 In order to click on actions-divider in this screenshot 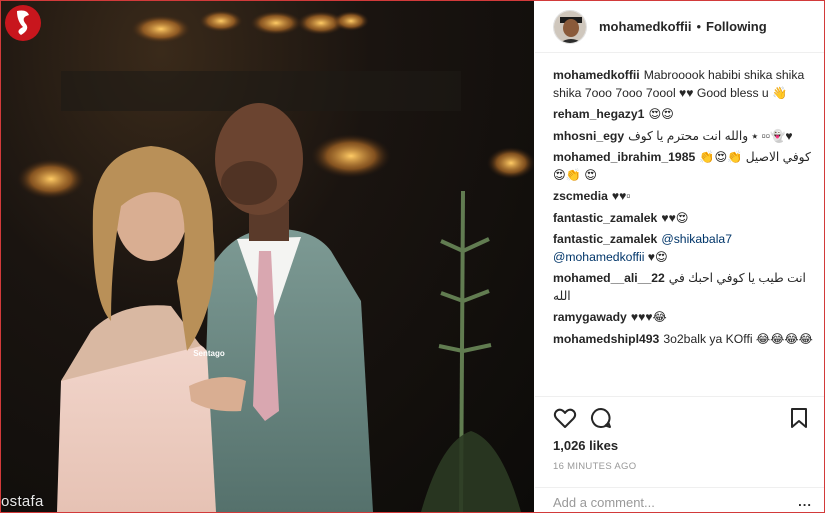, I will do `click(679, 396)`.